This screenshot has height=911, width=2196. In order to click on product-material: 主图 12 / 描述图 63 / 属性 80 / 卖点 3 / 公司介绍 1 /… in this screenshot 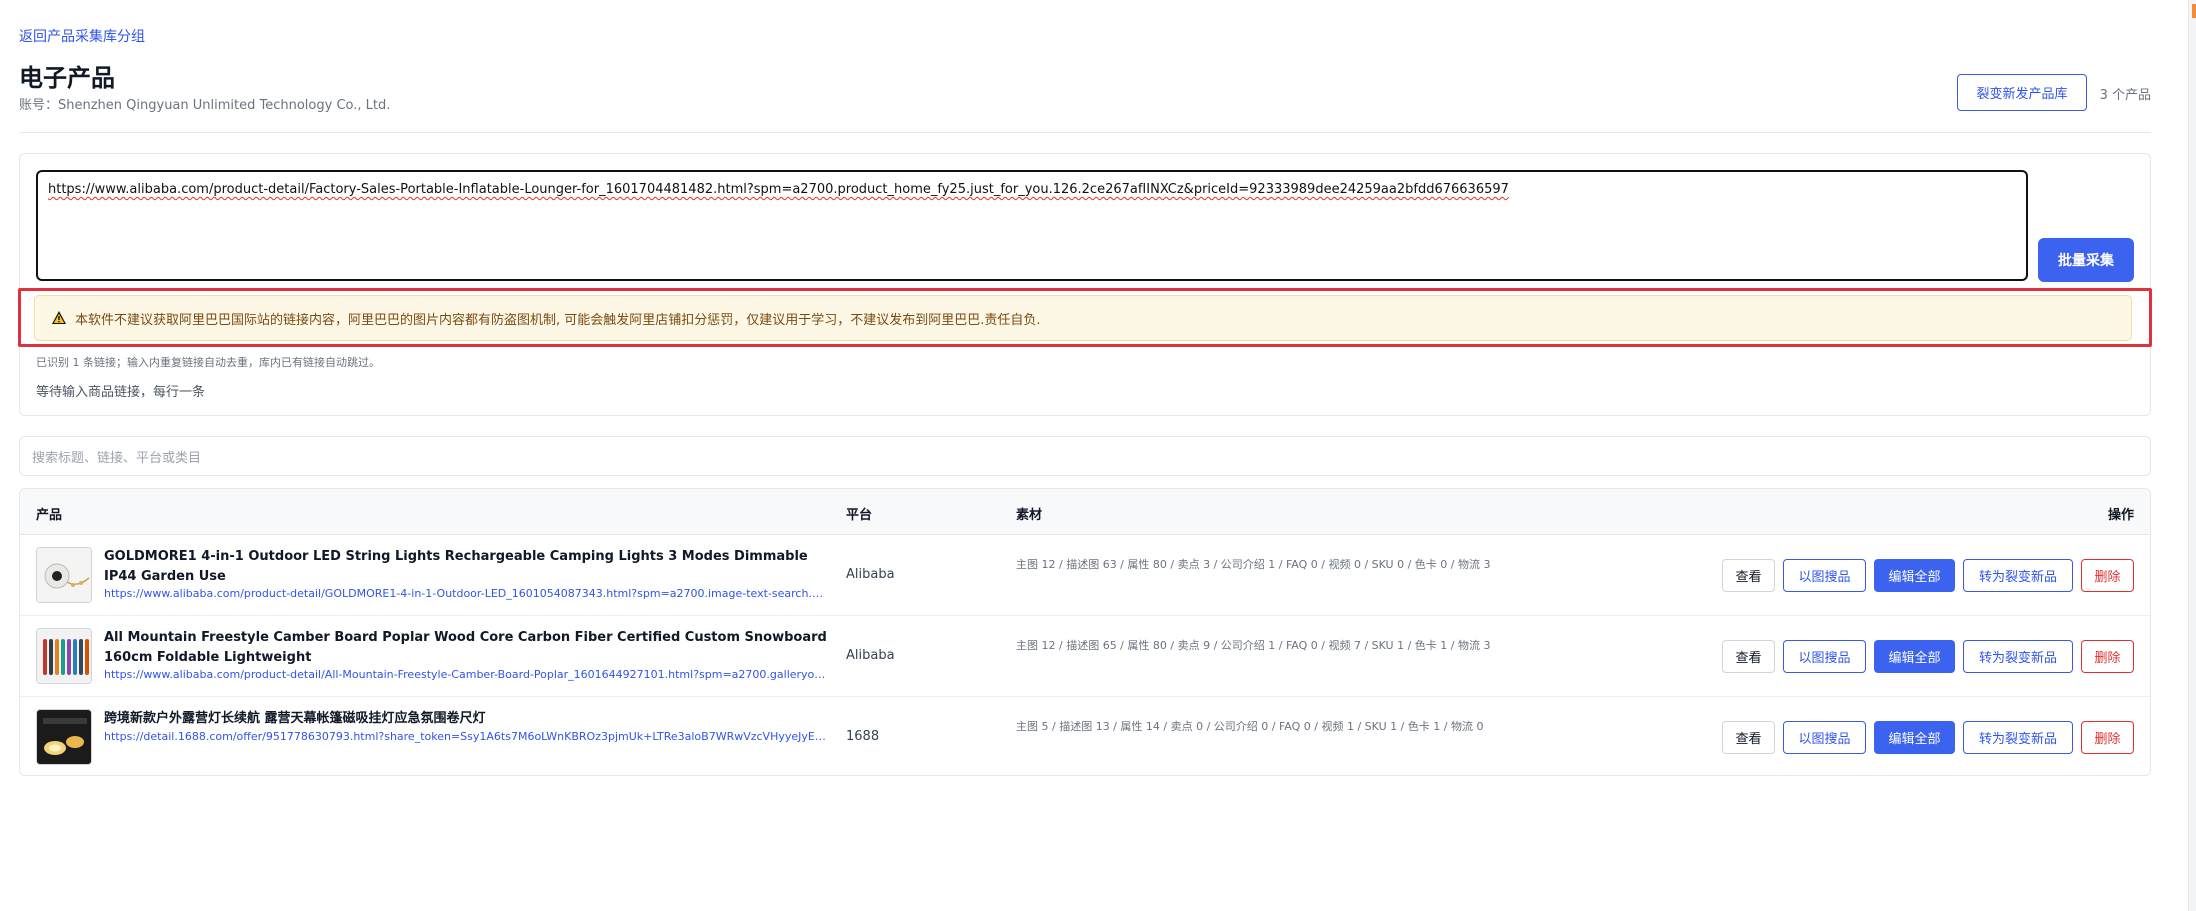, I will do `click(1253, 564)`.